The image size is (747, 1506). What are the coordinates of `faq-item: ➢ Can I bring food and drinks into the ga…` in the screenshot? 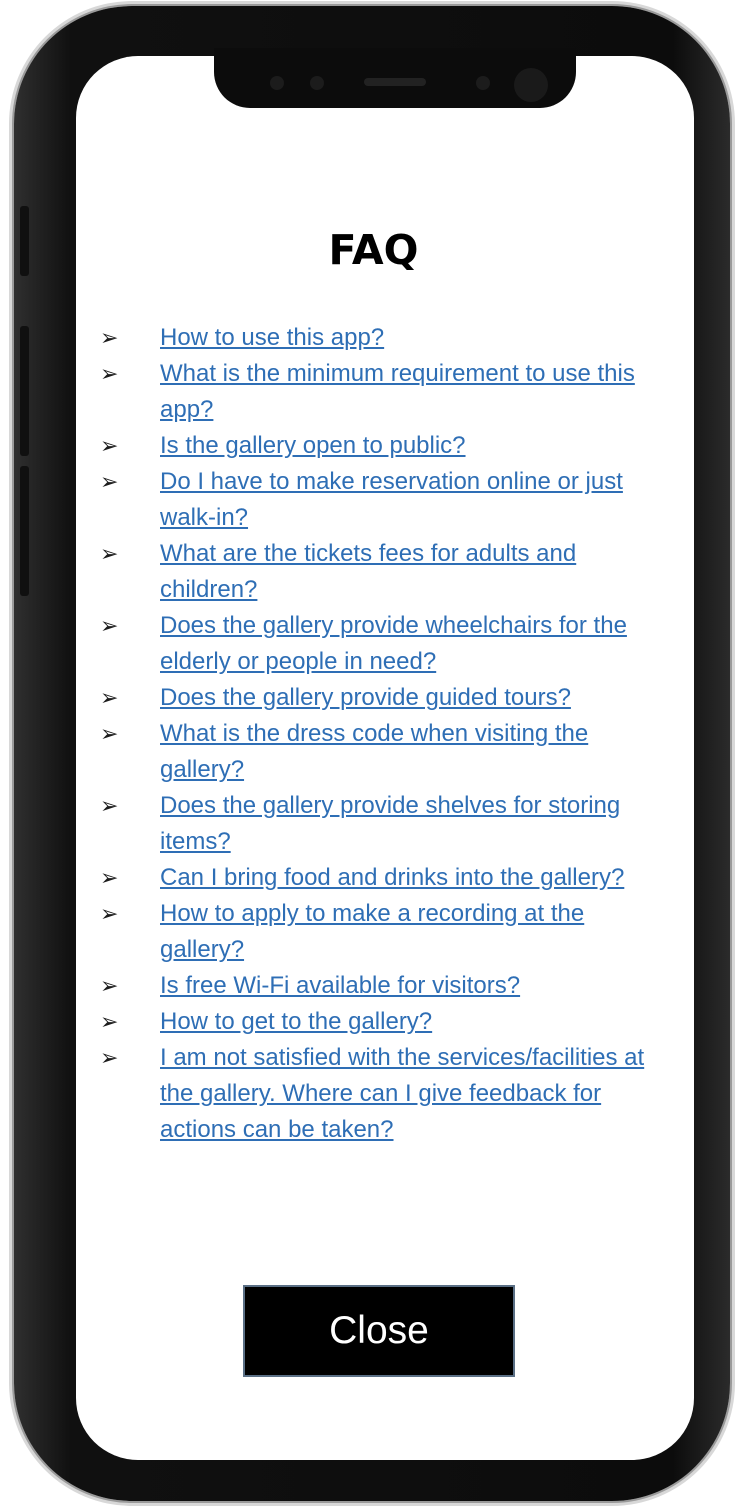 It's located at (380, 878).